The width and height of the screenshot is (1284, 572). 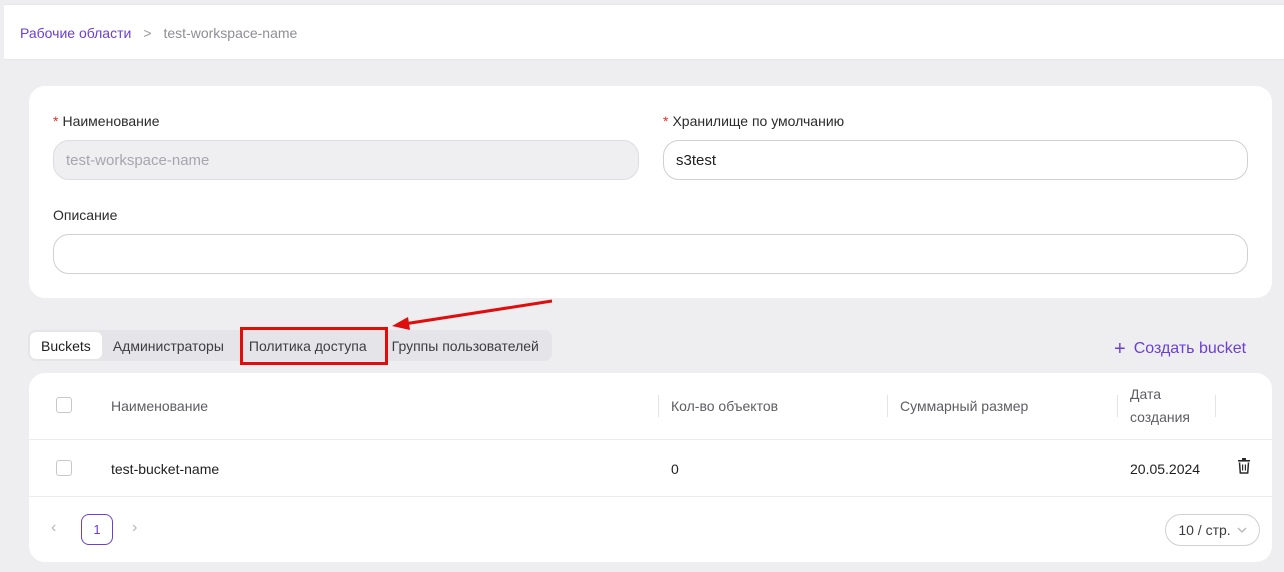 What do you see at coordinates (964, 406) in the screenshot?
I see `header-size: Суммарный размер` at bounding box center [964, 406].